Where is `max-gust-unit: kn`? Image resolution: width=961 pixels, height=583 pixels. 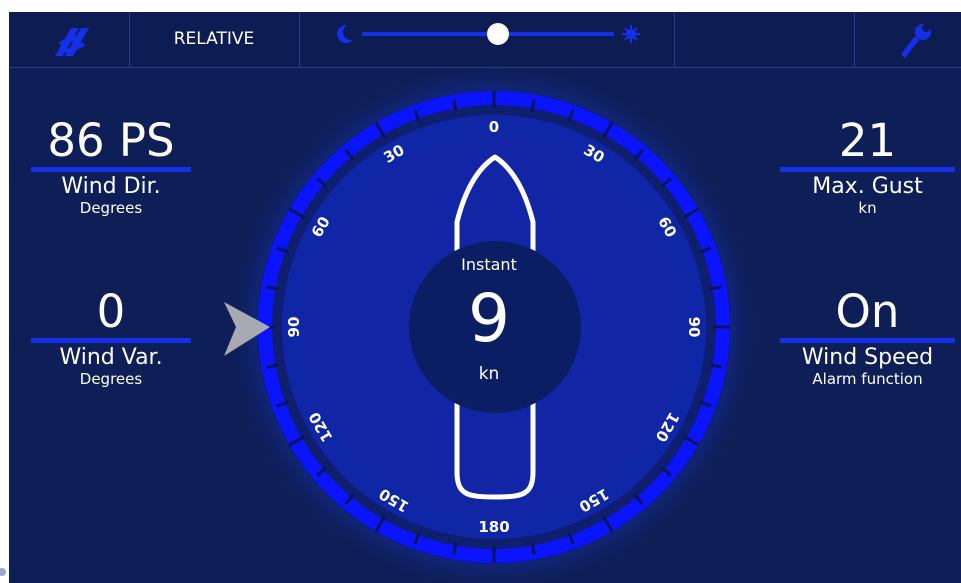 max-gust-unit: kn is located at coordinates (867, 208).